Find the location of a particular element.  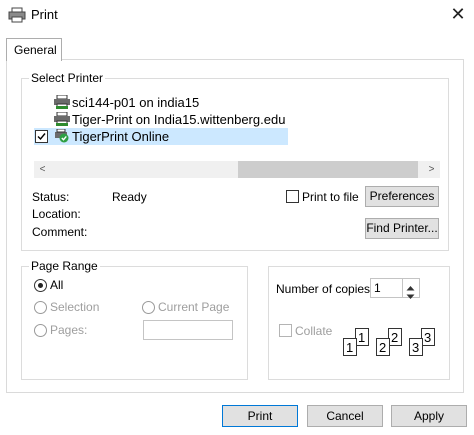

printer-item-sci144: sci144-p01 on india15 is located at coordinates (161, 102).